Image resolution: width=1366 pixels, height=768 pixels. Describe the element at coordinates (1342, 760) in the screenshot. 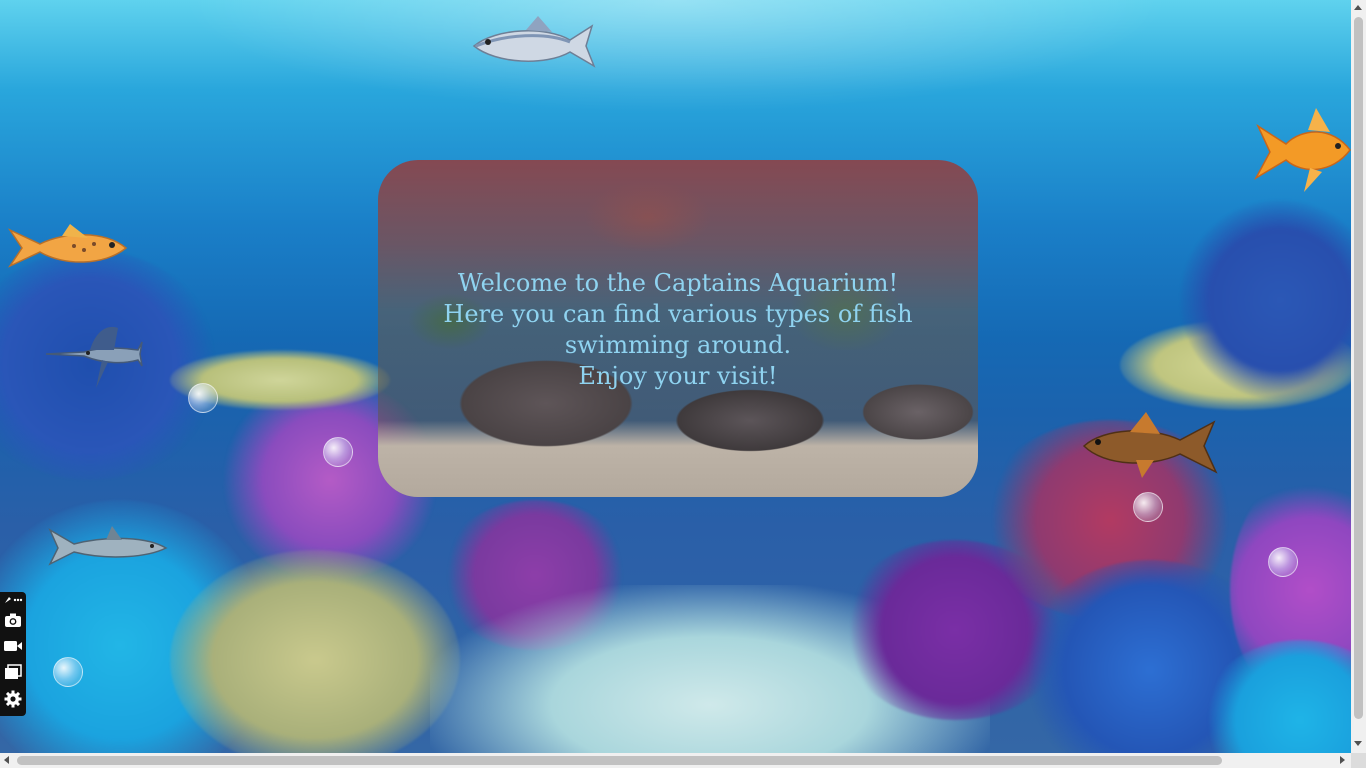

I see `scroll-right-arrow-icon` at that location.